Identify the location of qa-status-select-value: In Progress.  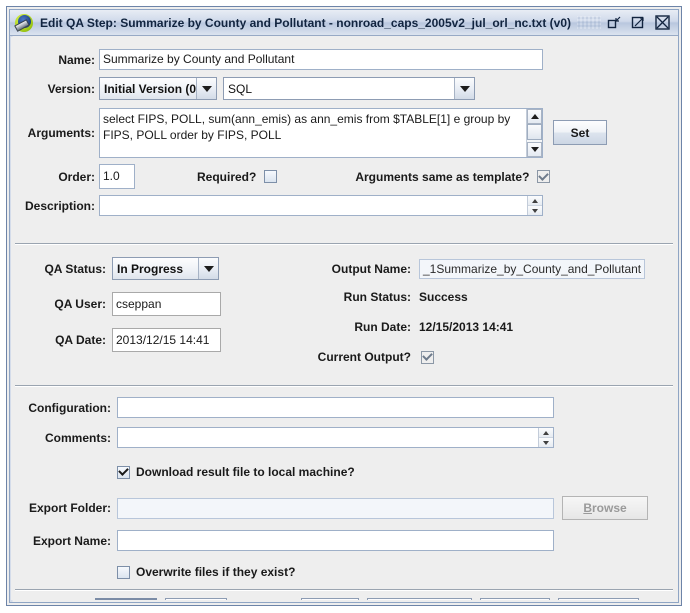
(155, 268).